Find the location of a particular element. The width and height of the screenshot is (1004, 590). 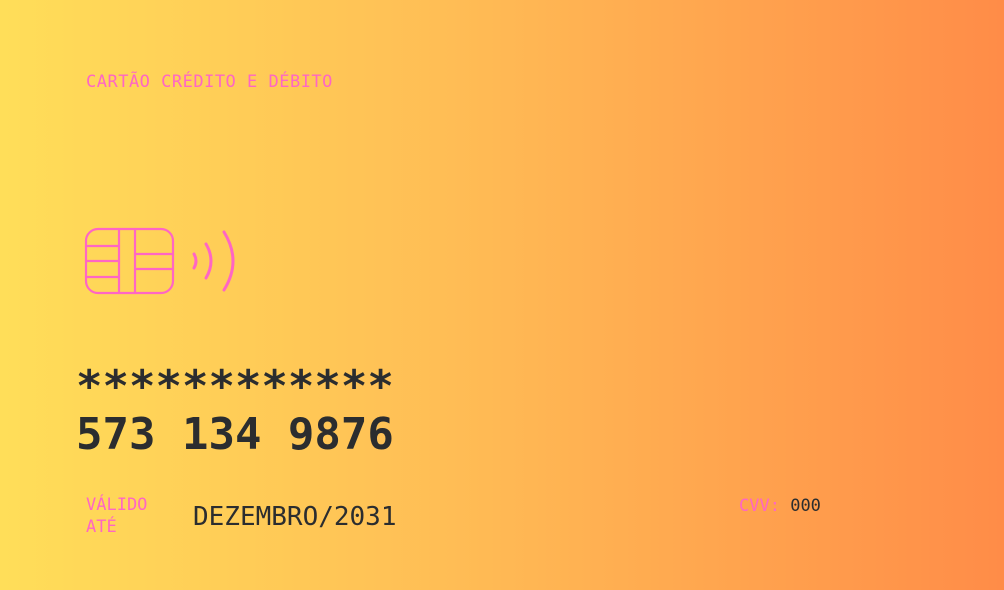

cvv: CVV: 000 is located at coordinates (780, 506).